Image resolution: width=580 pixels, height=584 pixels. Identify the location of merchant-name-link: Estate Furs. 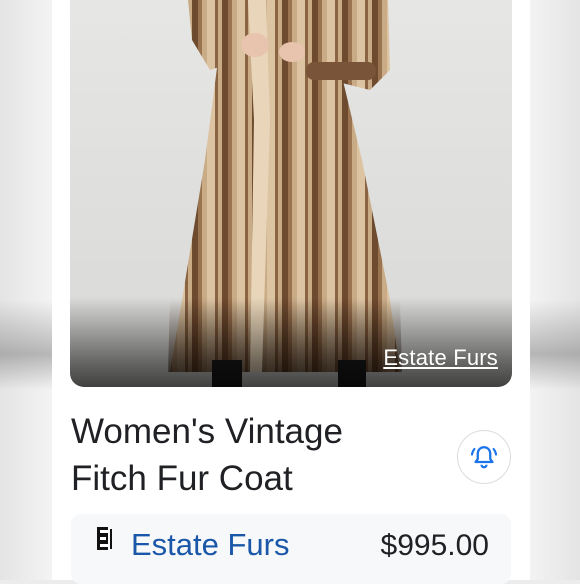
(210, 545).